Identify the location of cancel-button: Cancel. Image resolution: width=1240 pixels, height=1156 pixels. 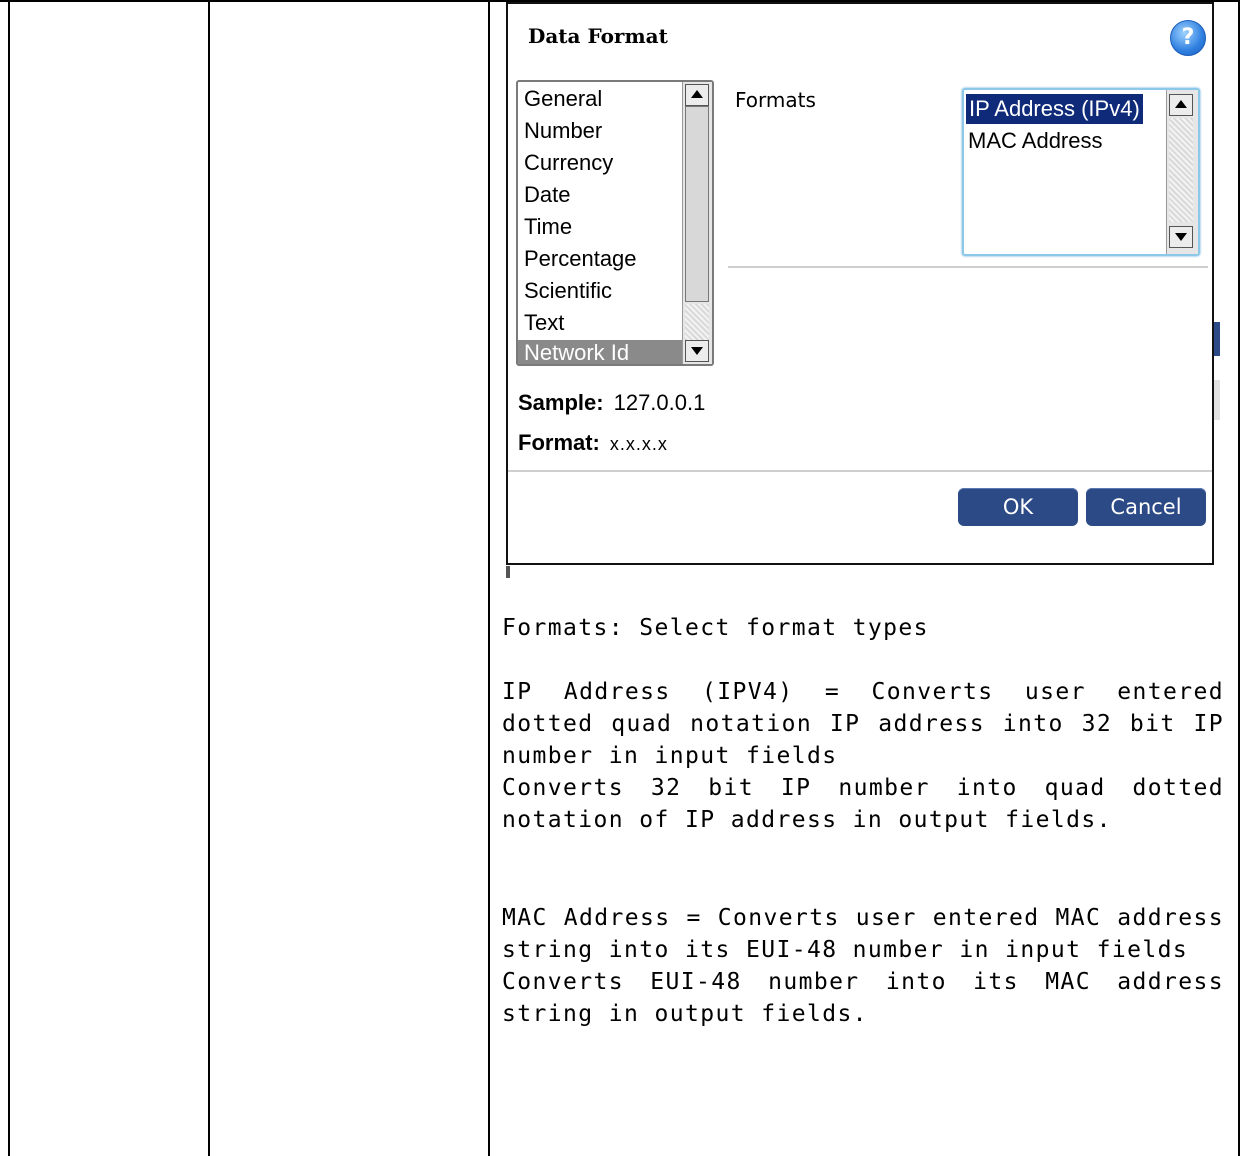
(1146, 507).